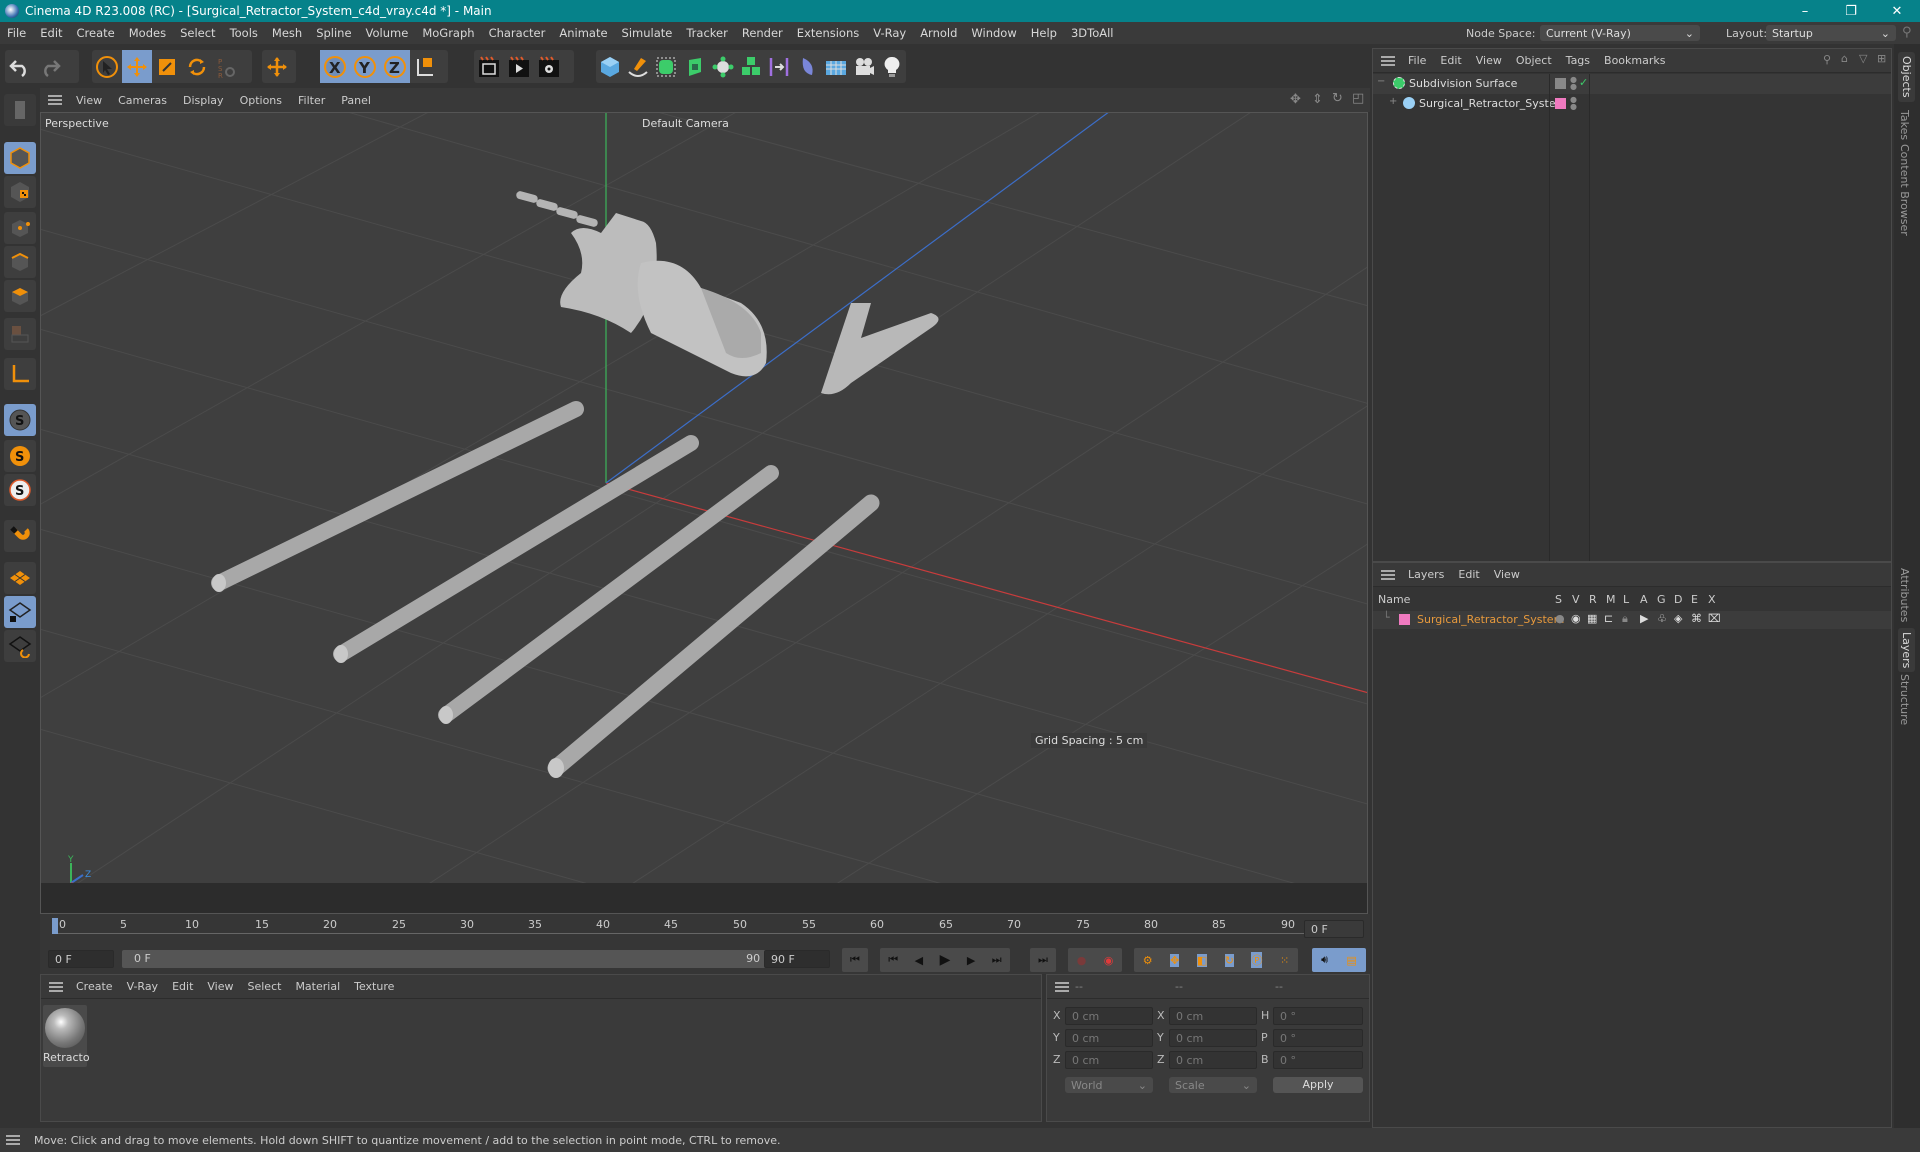 This screenshot has width=1920, height=1152. I want to click on previous-key-icon: ⏮, so click(893, 960).